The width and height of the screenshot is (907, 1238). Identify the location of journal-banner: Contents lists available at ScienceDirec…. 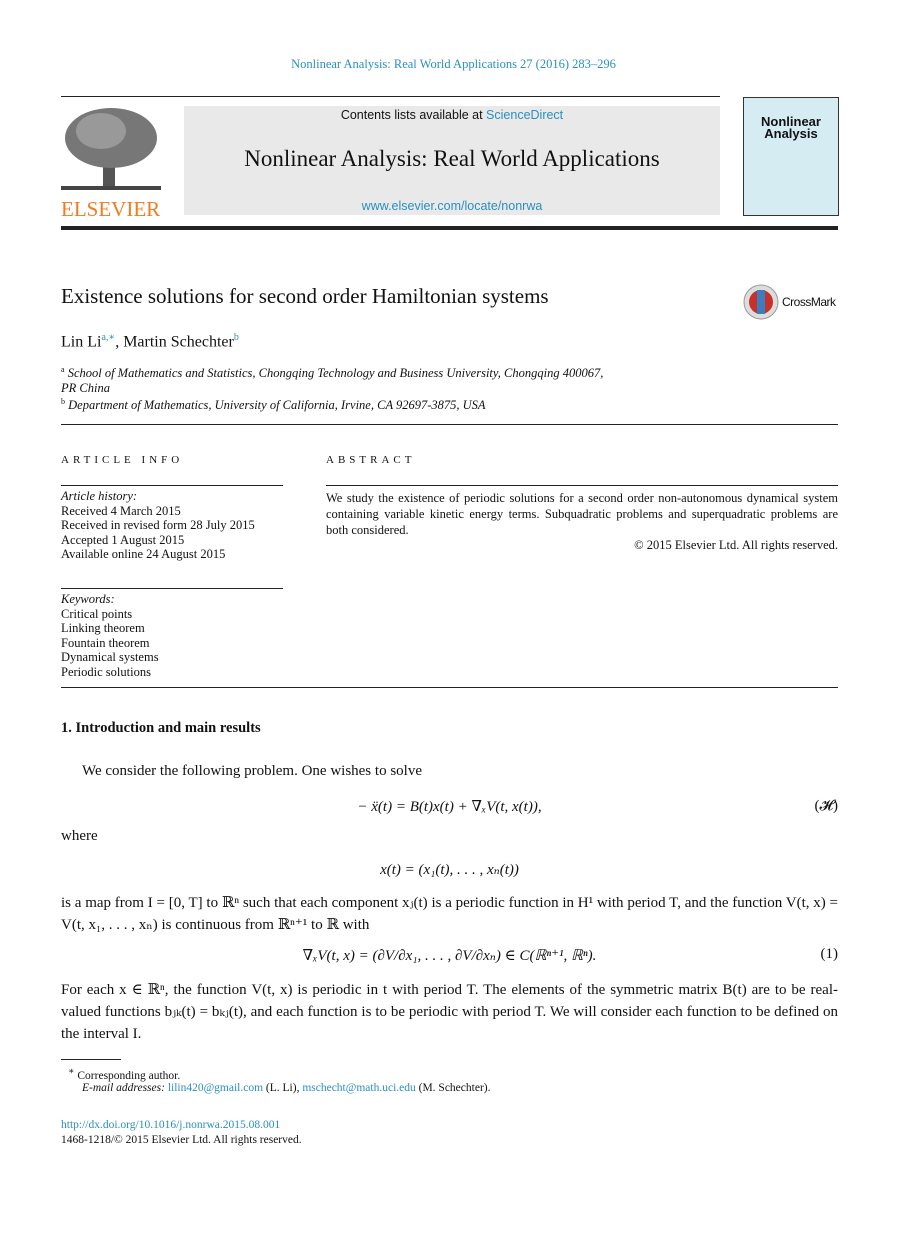
(452, 160).